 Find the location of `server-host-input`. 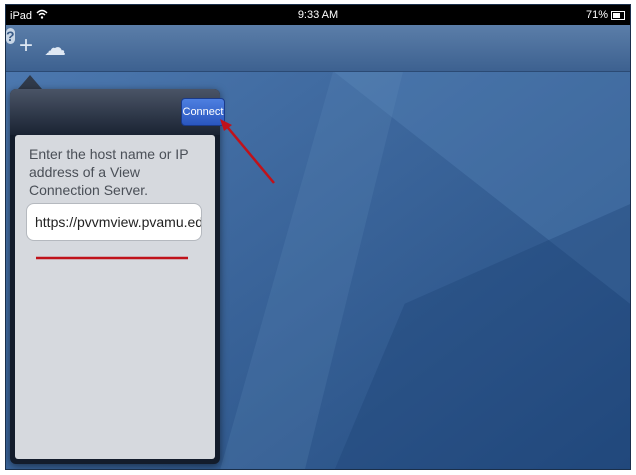

server-host-input is located at coordinates (114, 222).